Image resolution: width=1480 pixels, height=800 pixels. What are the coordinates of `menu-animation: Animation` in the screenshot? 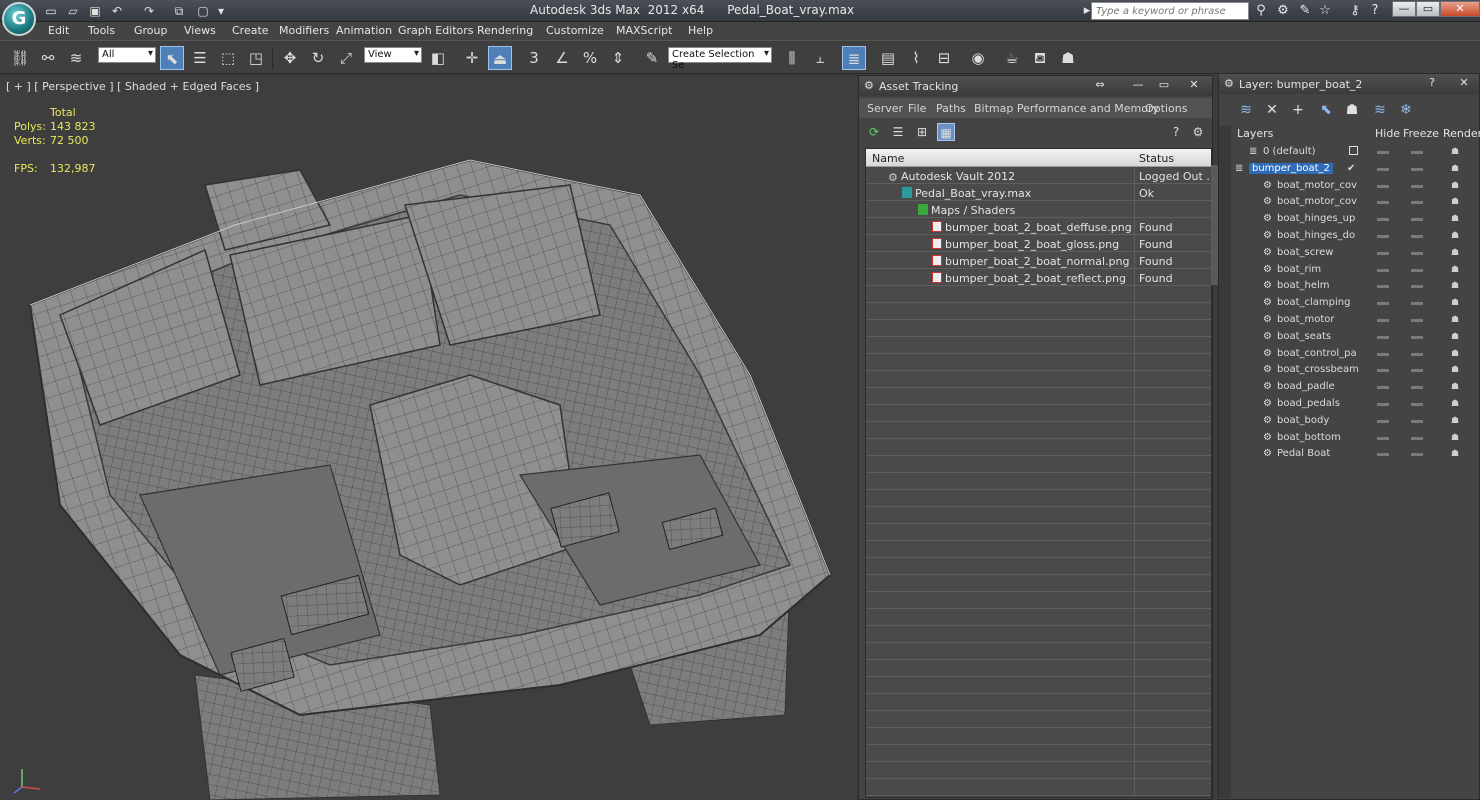 It's located at (364, 30).